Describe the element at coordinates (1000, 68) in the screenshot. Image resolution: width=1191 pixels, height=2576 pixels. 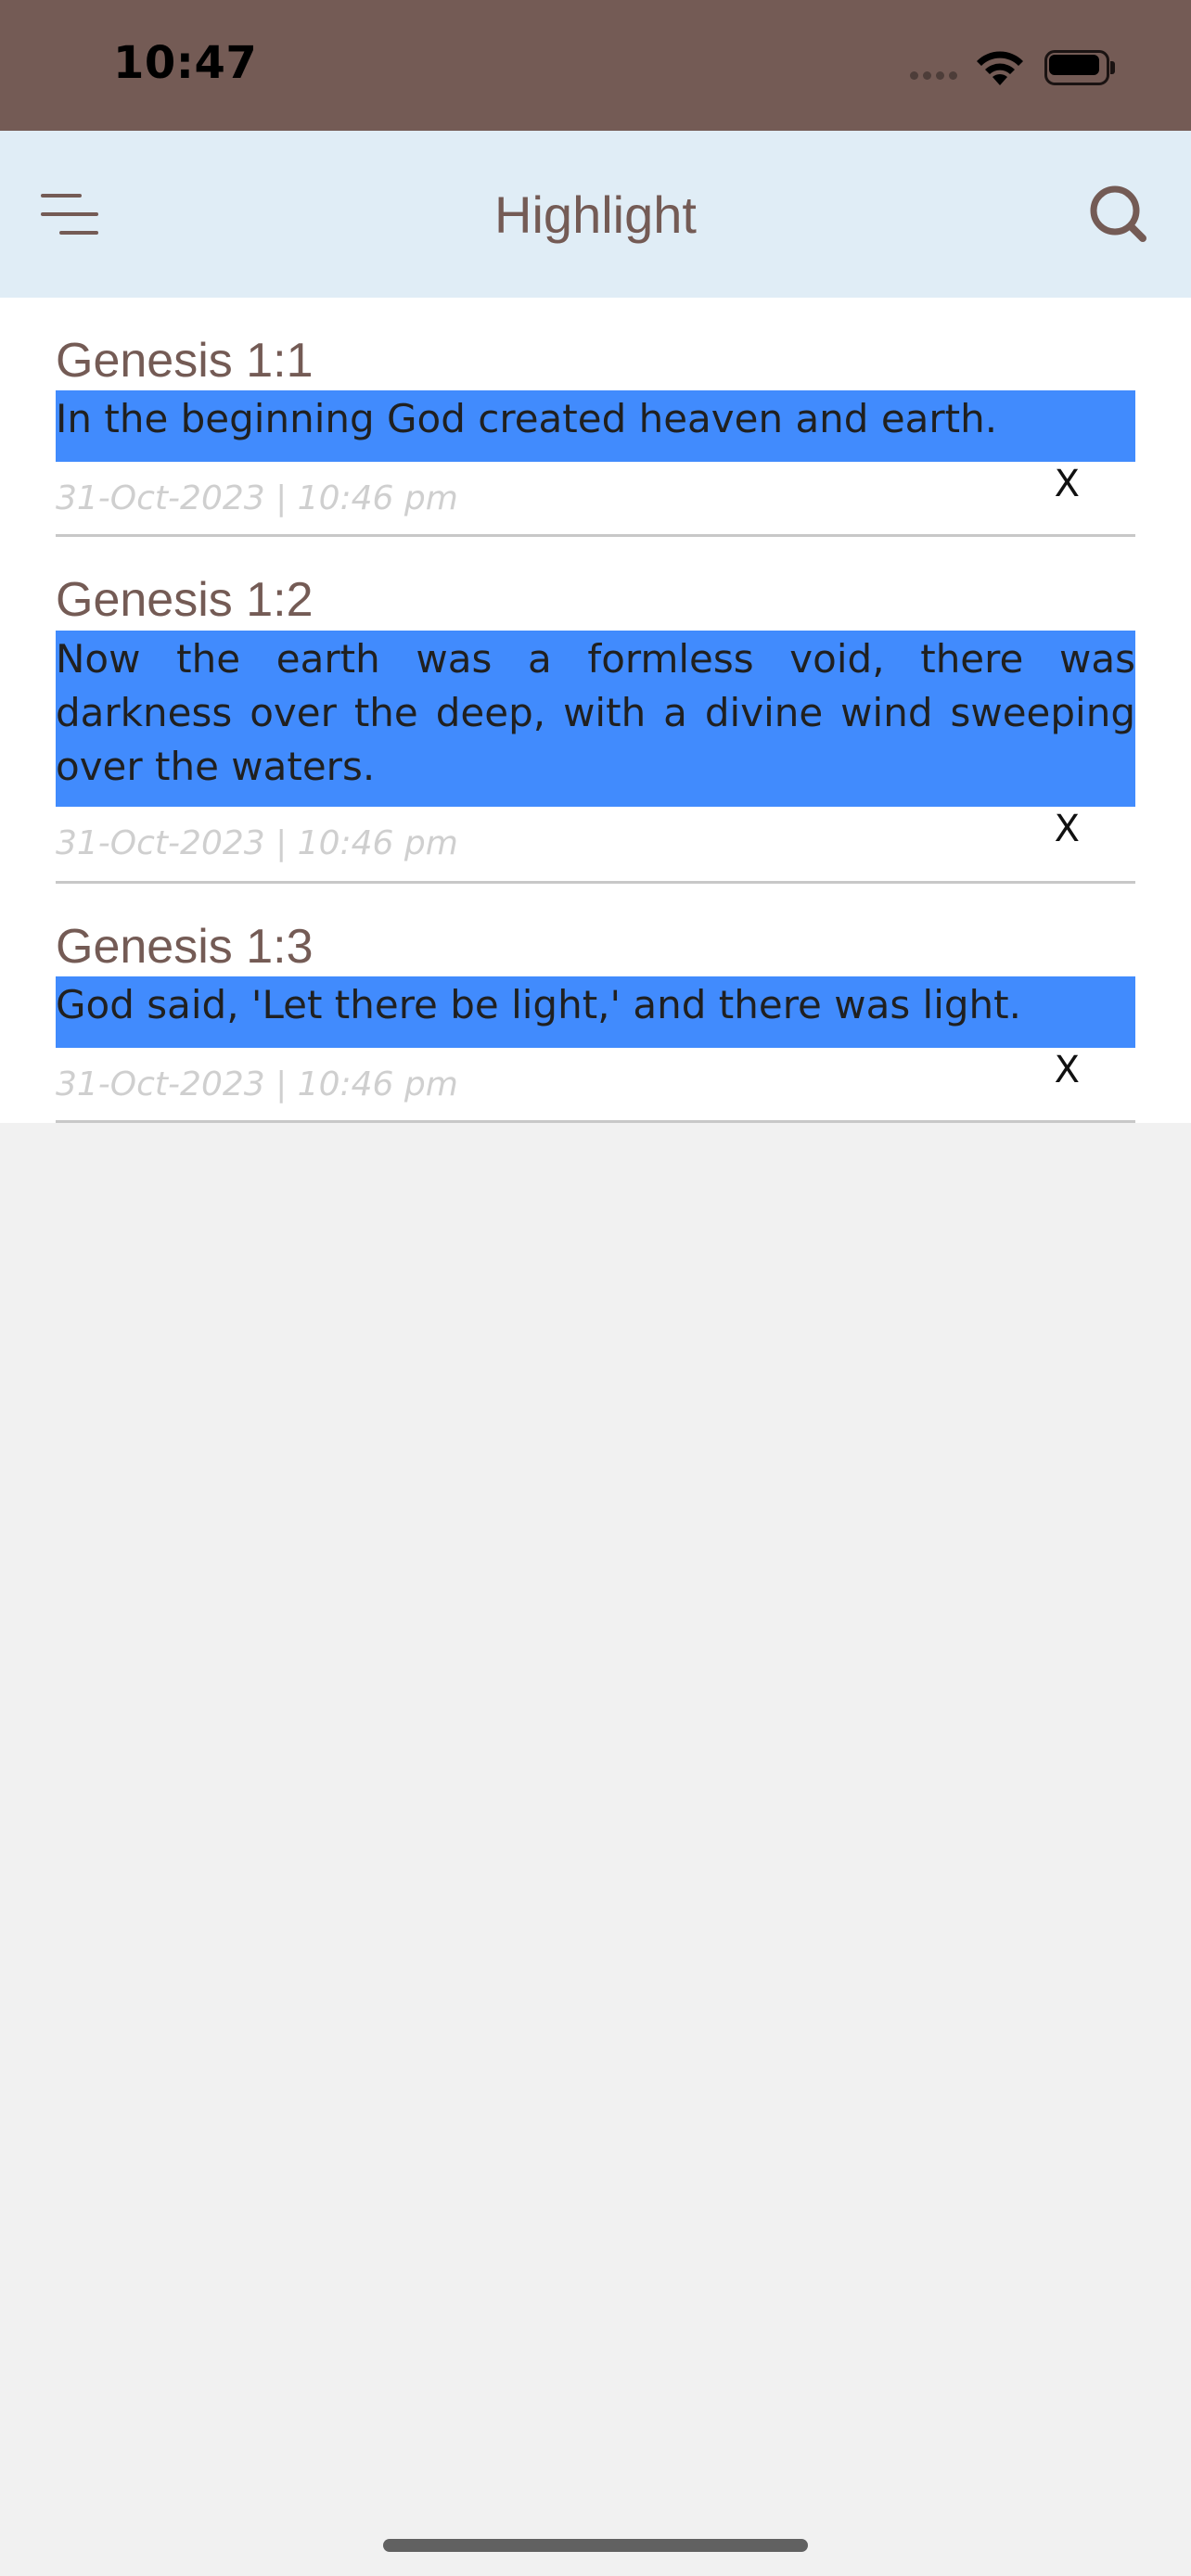
I see `wifi-icon` at that location.